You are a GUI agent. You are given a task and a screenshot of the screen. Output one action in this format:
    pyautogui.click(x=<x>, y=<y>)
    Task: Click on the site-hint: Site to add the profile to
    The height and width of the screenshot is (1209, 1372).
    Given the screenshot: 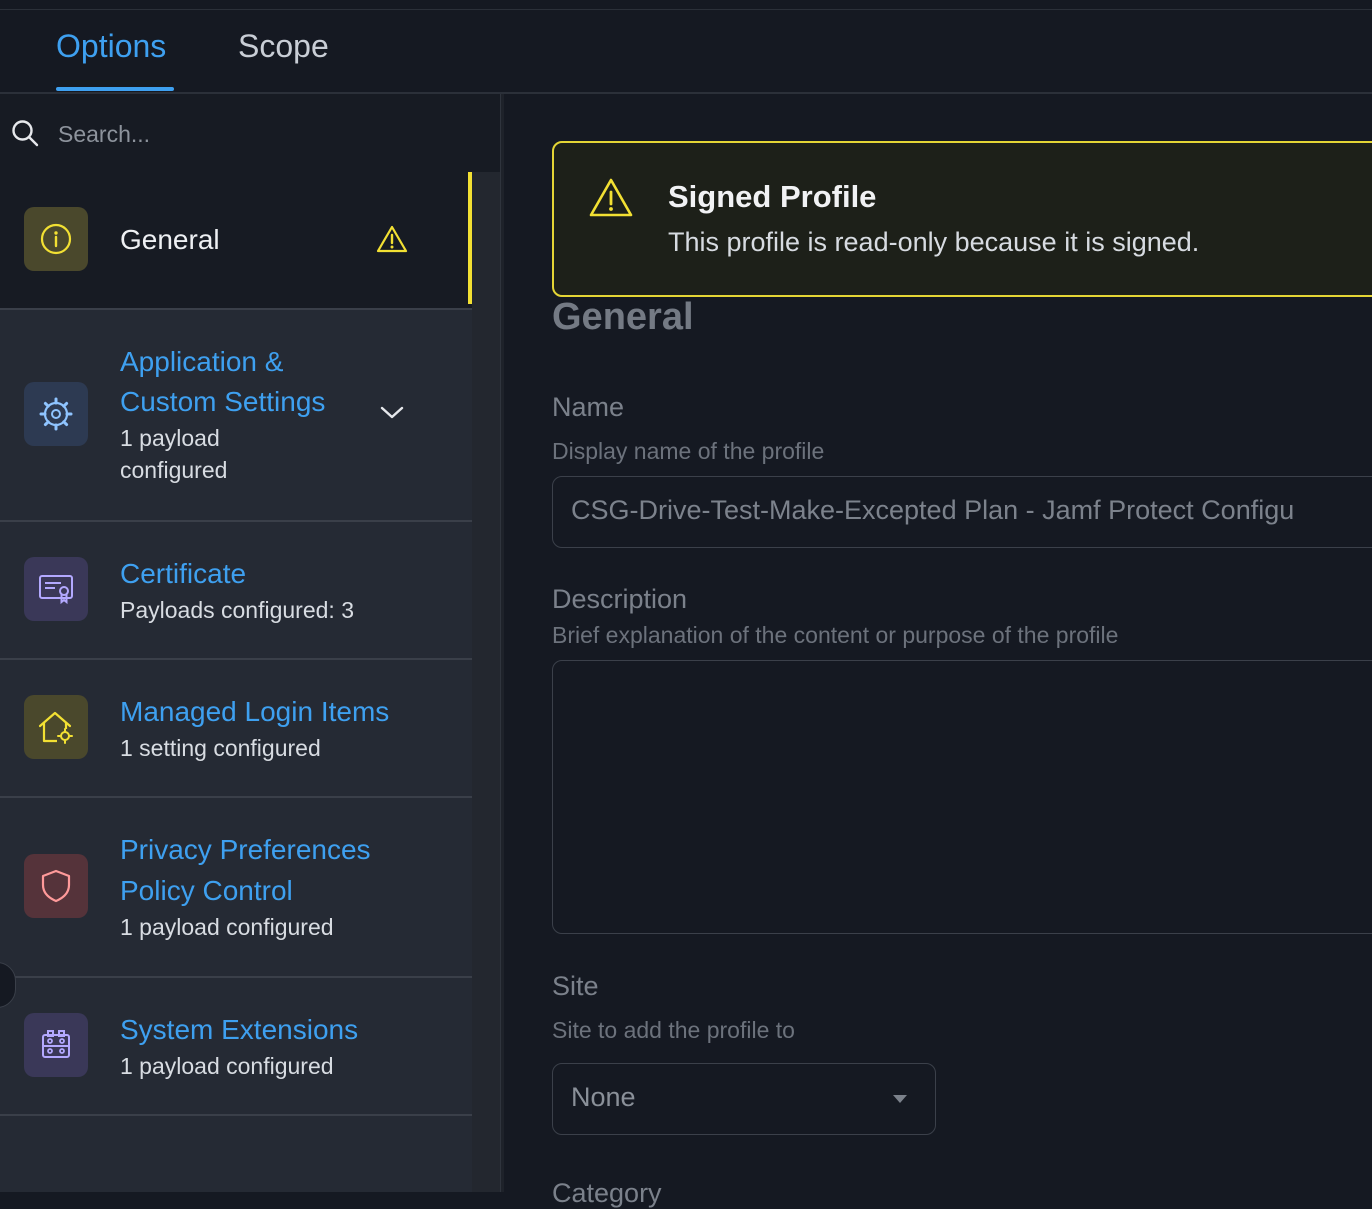 What is the action you would take?
    pyautogui.click(x=673, y=1030)
    